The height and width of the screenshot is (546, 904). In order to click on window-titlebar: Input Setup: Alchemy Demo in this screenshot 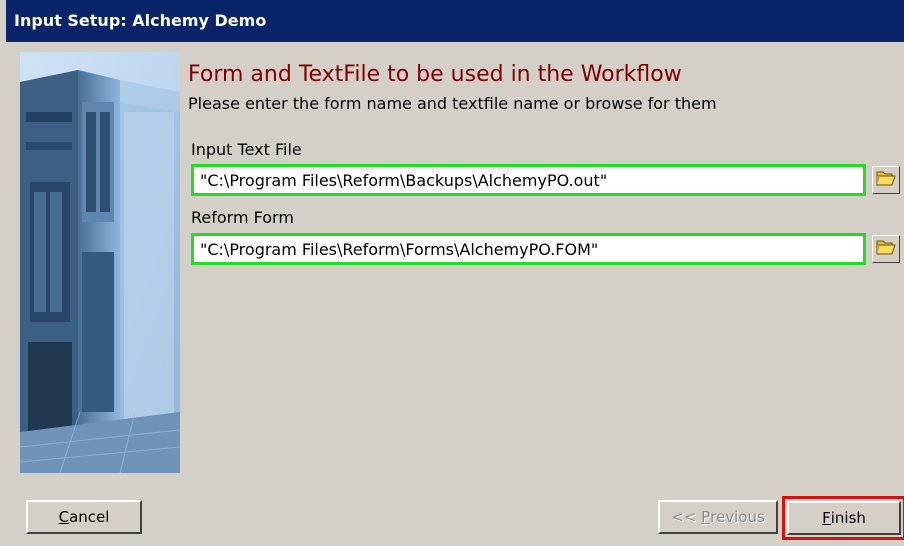, I will do `click(455, 21)`.